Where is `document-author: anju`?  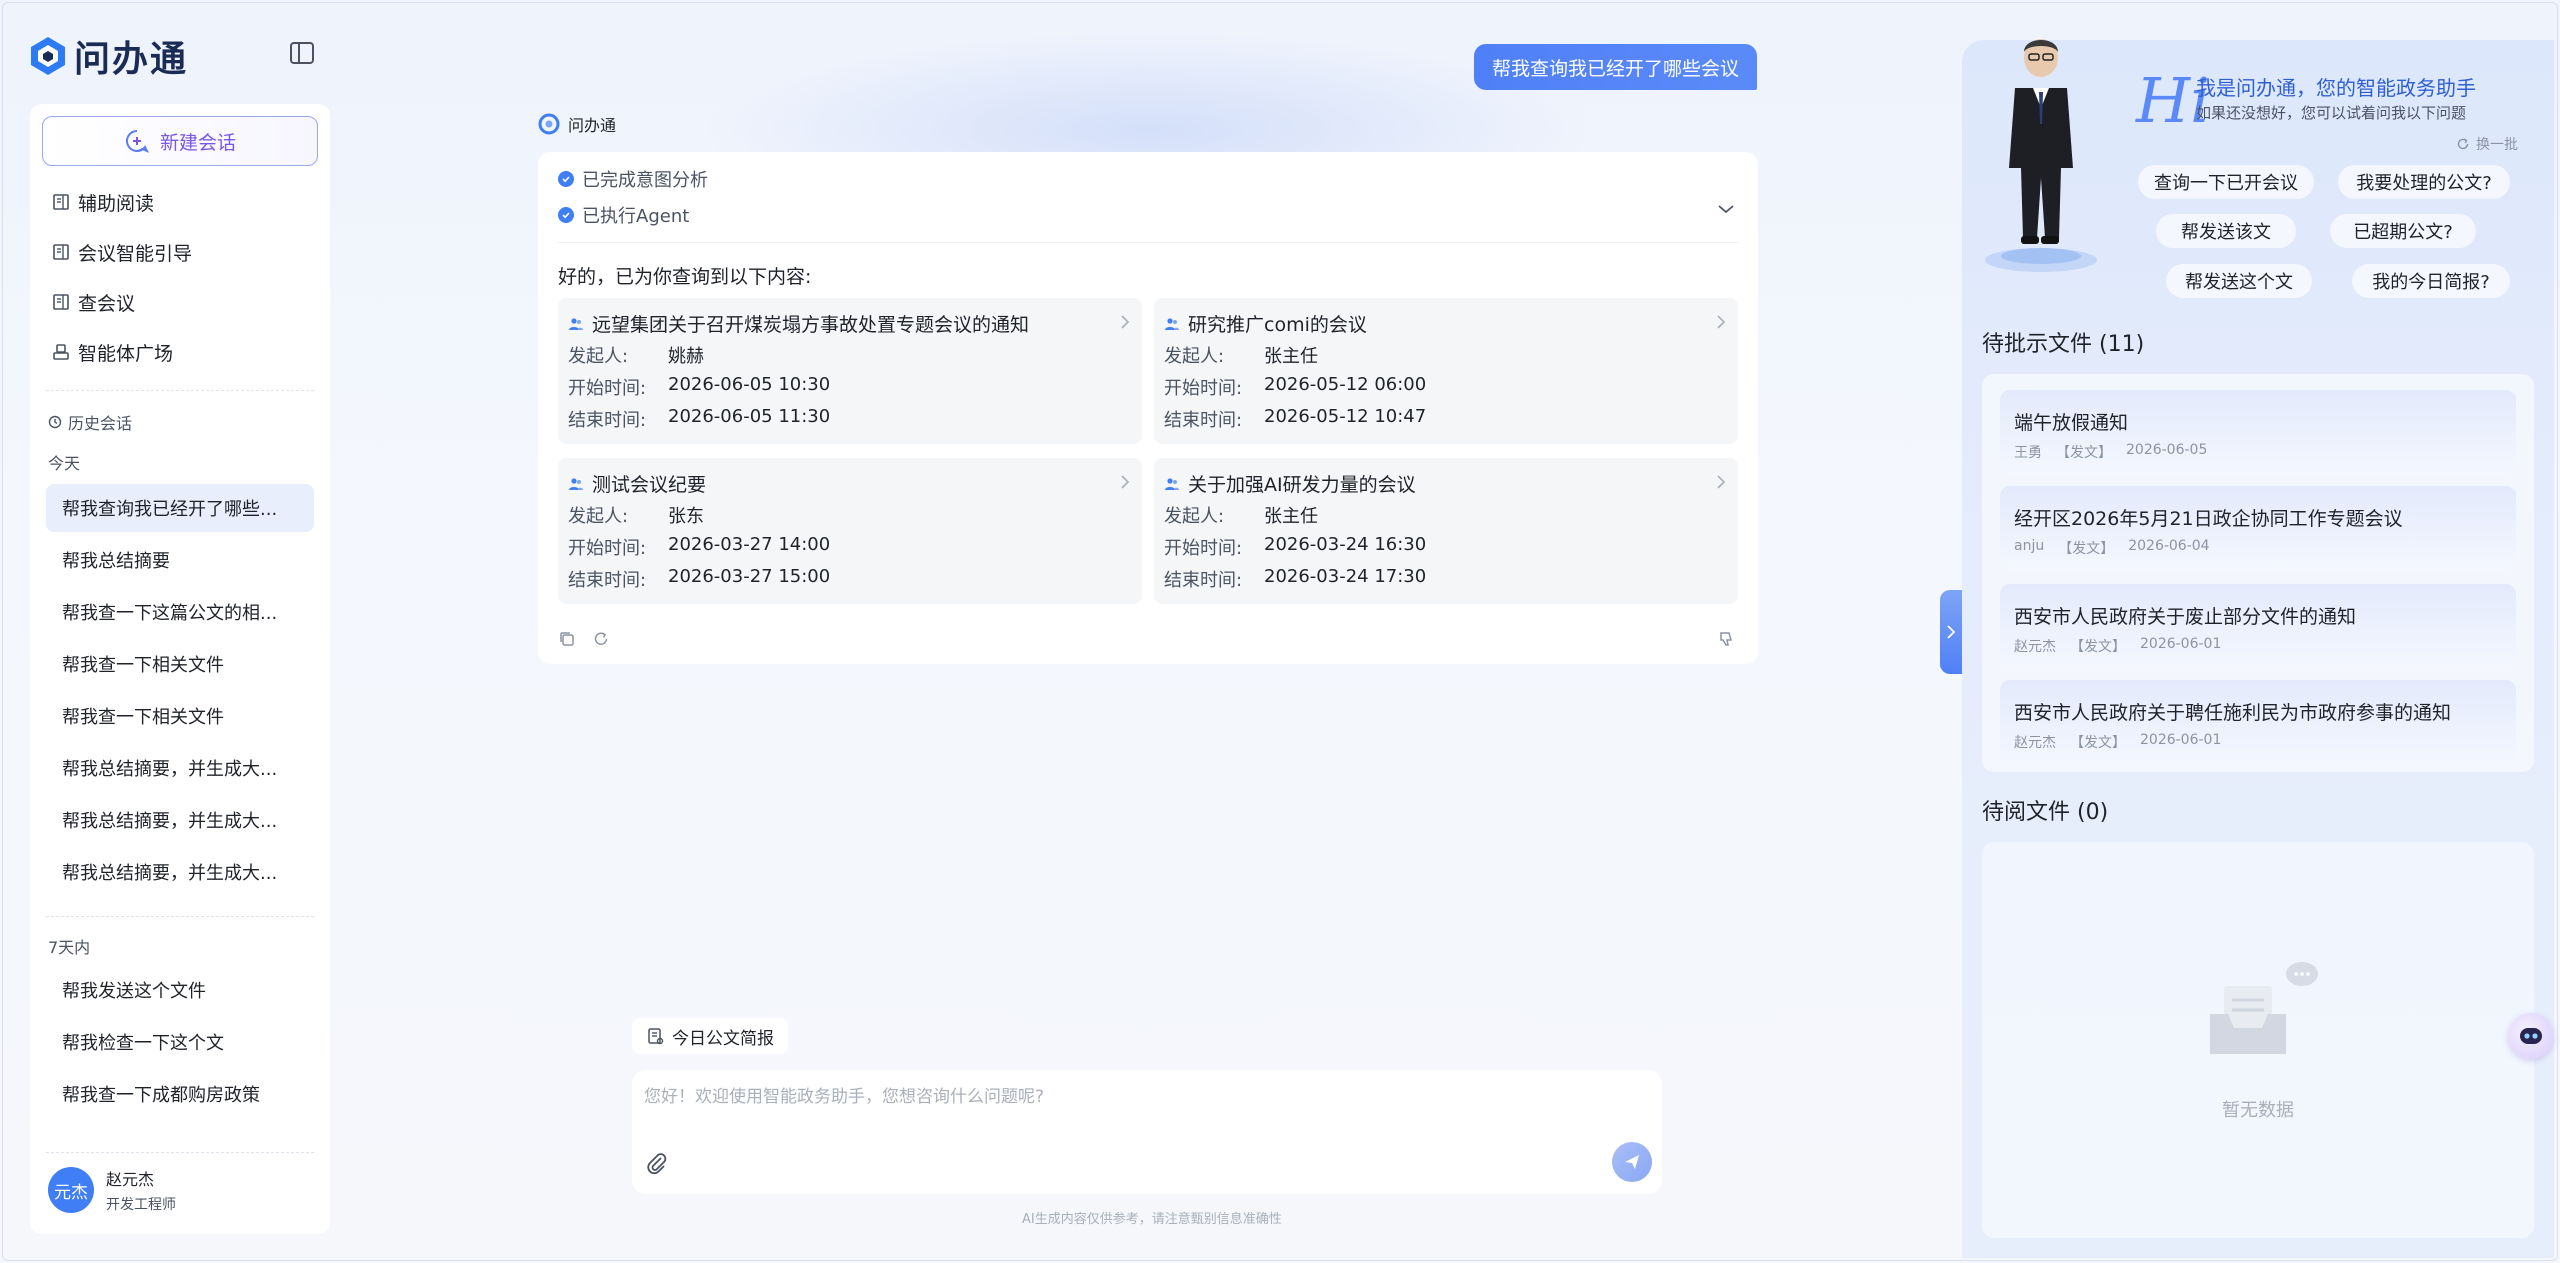 document-author: anju is located at coordinates (2029, 546).